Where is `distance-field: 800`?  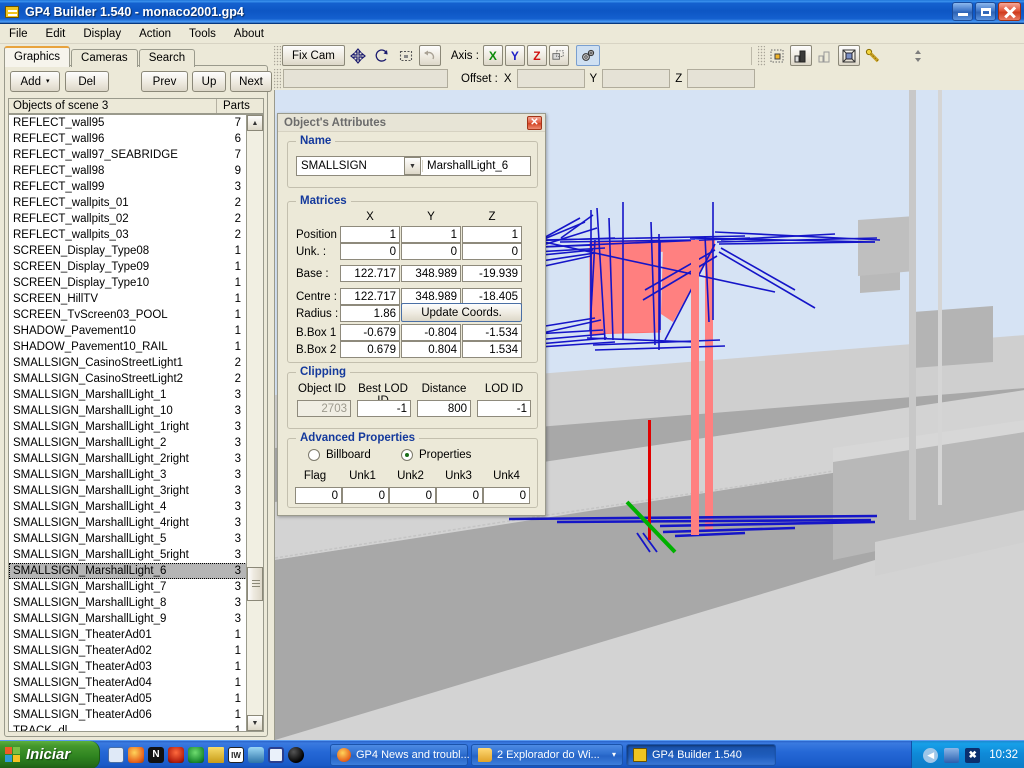
distance-field: 800 is located at coordinates (444, 408).